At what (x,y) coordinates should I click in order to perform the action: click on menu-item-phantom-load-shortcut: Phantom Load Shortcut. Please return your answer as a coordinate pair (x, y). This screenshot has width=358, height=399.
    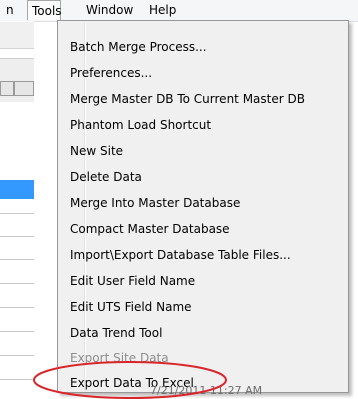
    Looking at the image, I should click on (140, 125).